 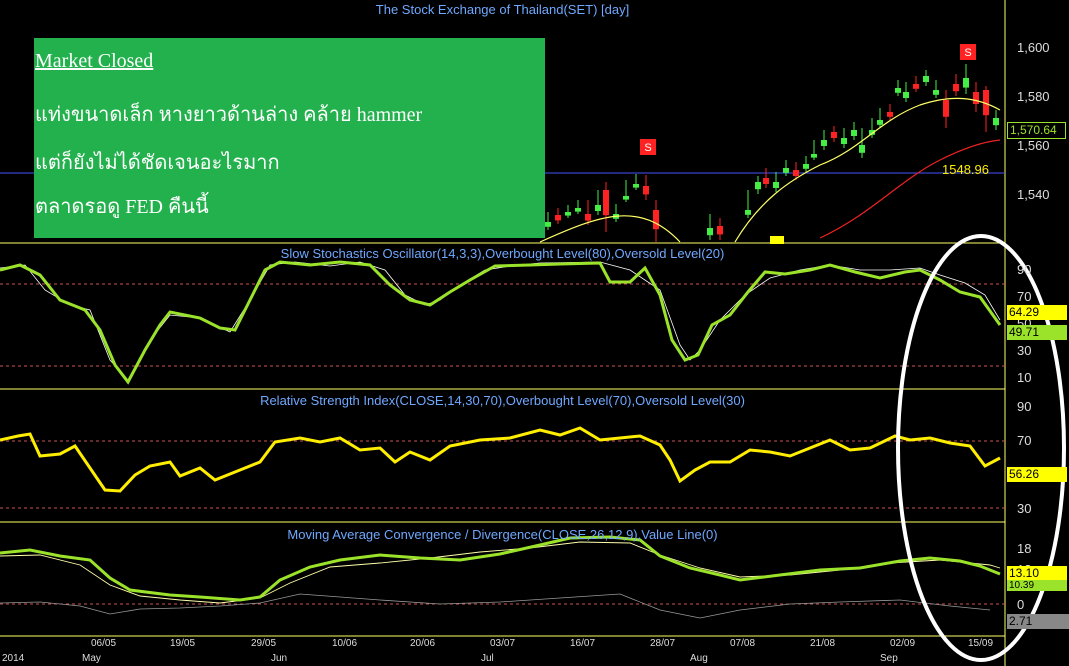 What do you see at coordinates (1021, 604) in the screenshot?
I see `macd-axis-label: 0` at bounding box center [1021, 604].